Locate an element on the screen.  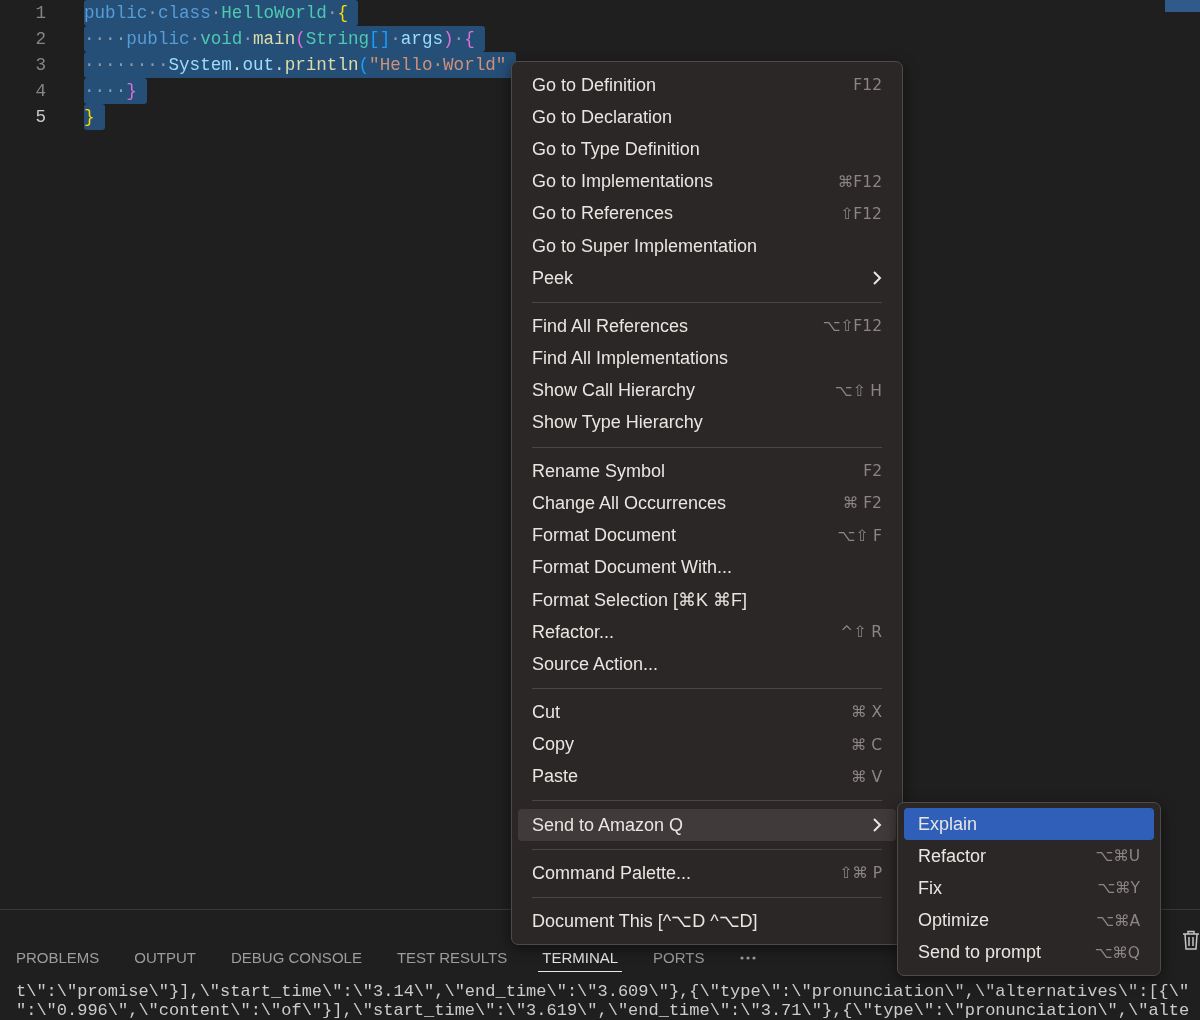
line-number: 1 is located at coordinates (40, 13).